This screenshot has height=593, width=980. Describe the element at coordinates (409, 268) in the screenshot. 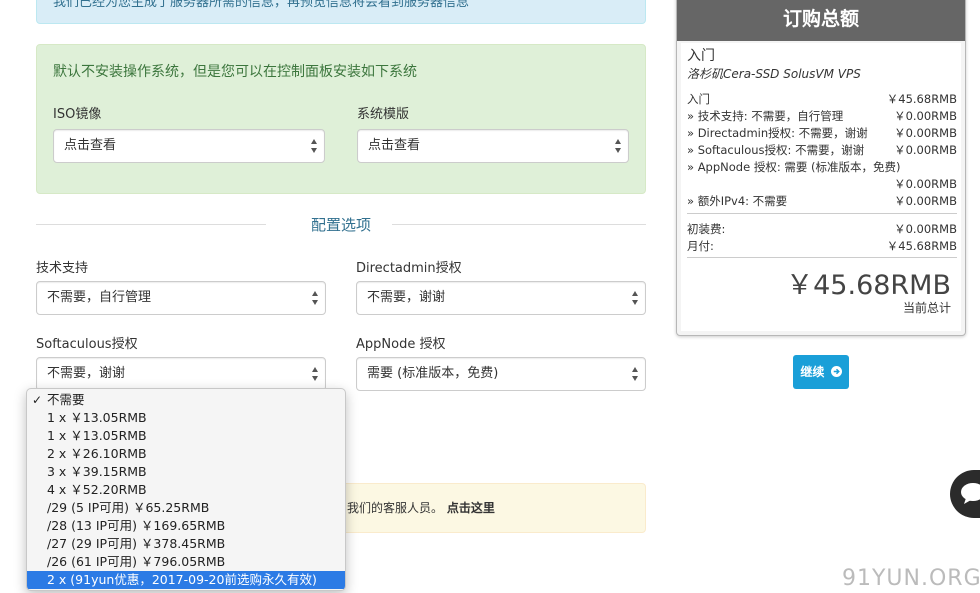

I see `directadmin-label: Directadmin授权` at that location.